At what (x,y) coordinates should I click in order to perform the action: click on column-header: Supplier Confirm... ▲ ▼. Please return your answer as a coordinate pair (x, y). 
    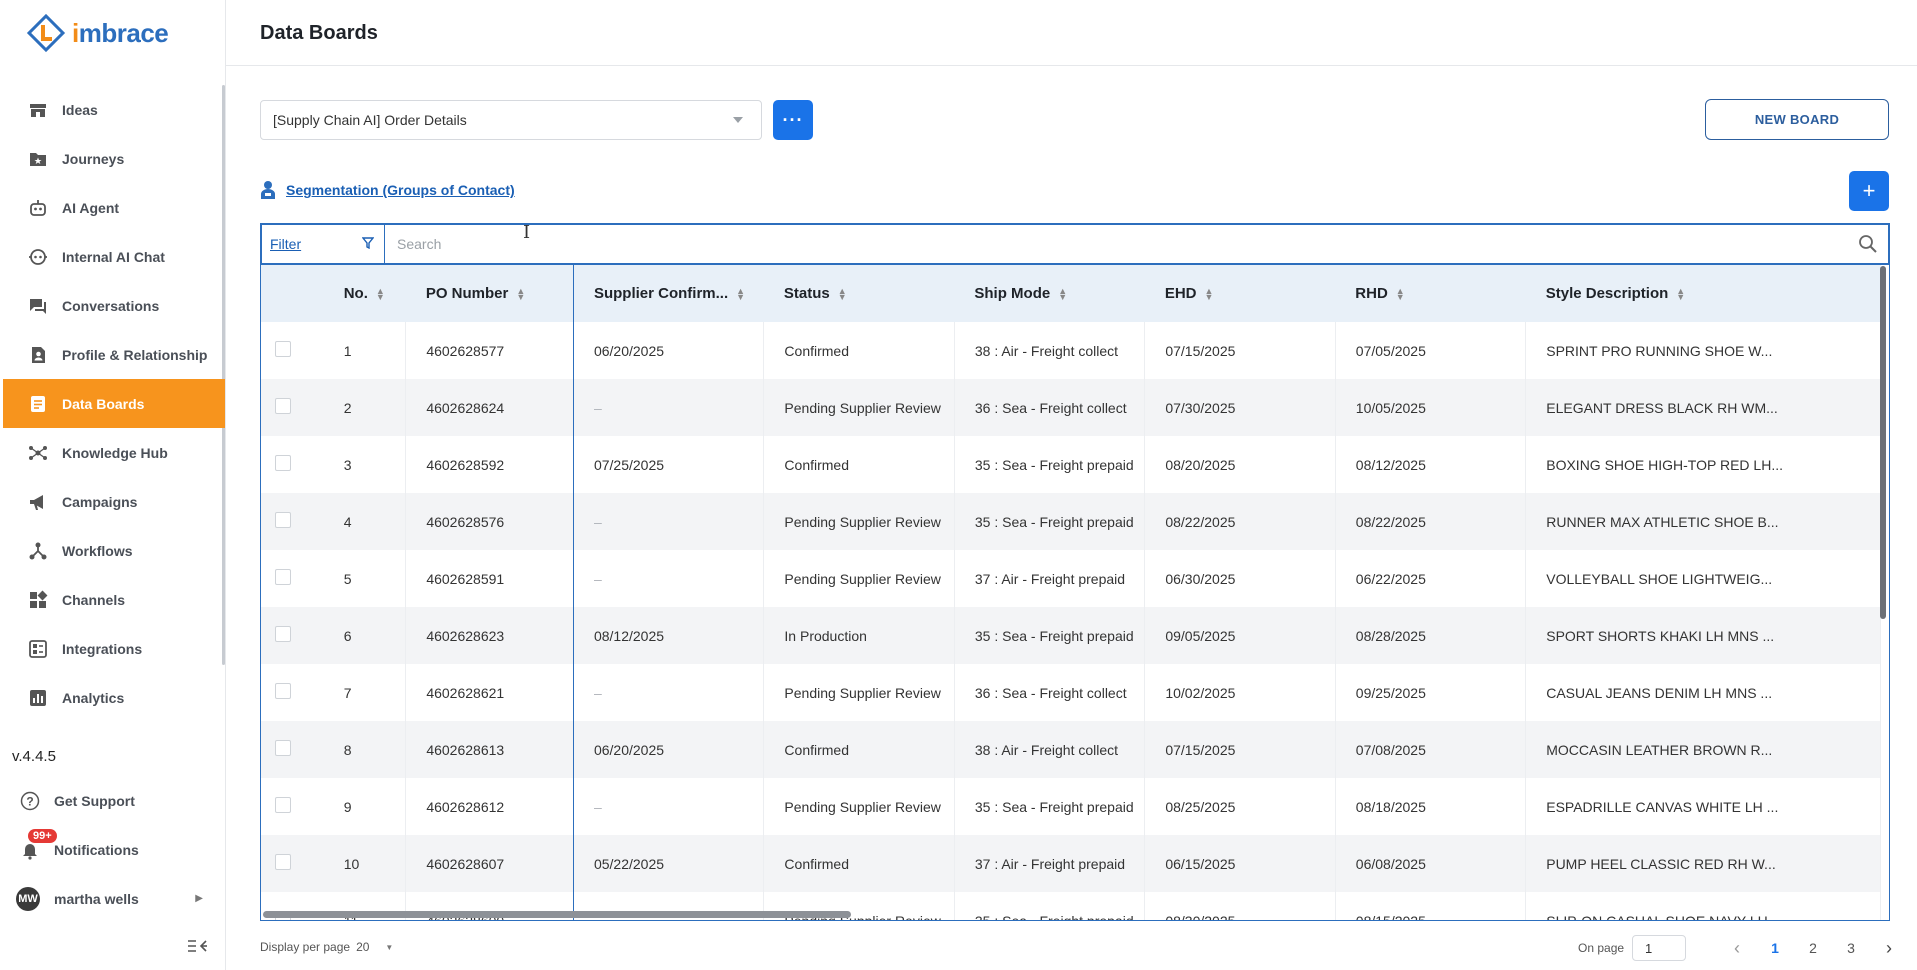
    Looking at the image, I should click on (668, 293).